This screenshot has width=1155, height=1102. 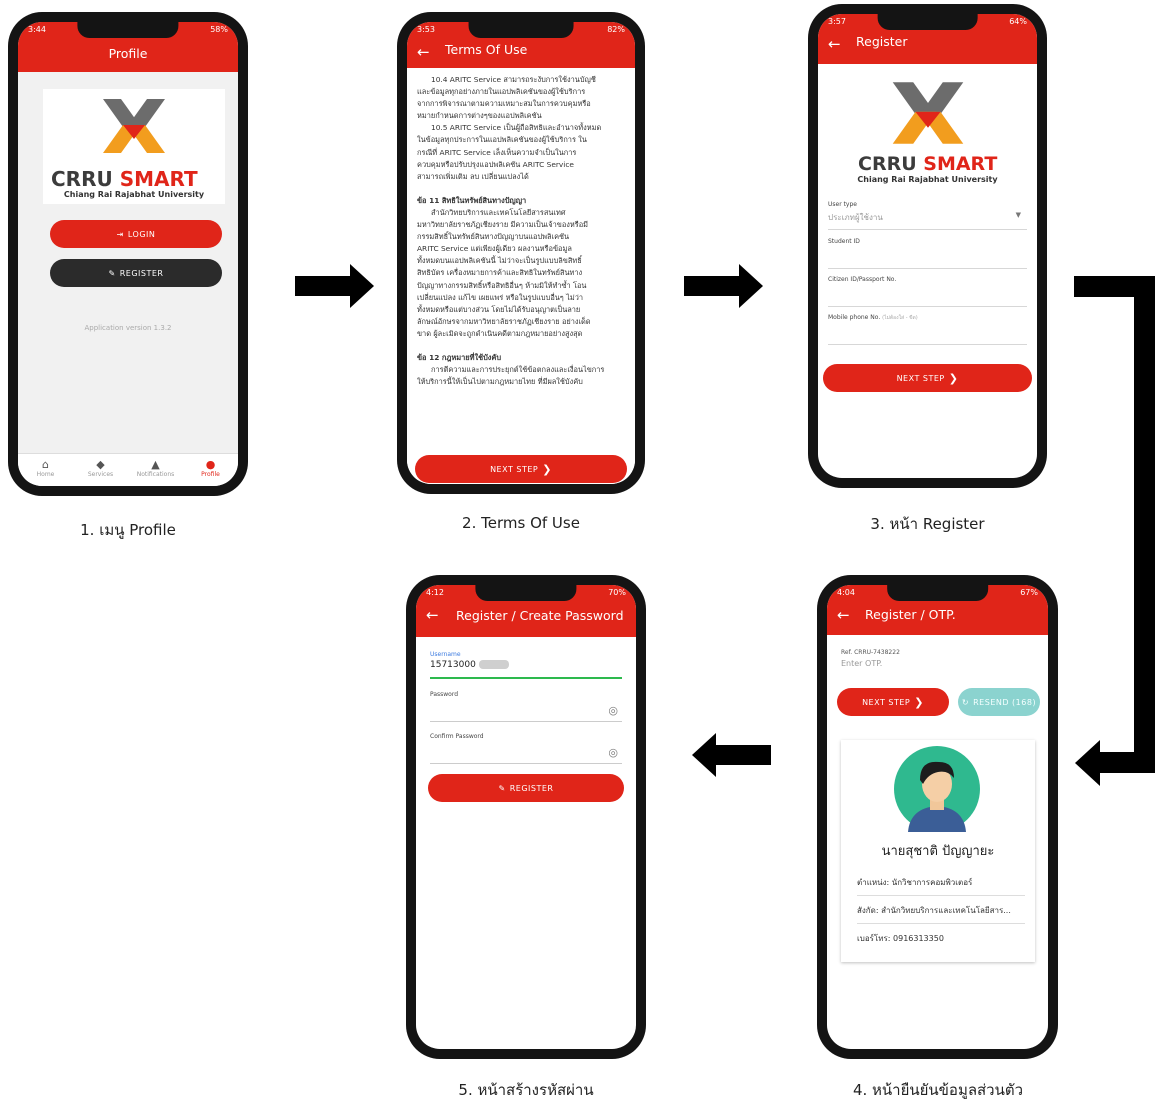 What do you see at coordinates (1029, 592) in the screenshot?
I see `status-battery: 67%` at bounding box center [1029, 592].